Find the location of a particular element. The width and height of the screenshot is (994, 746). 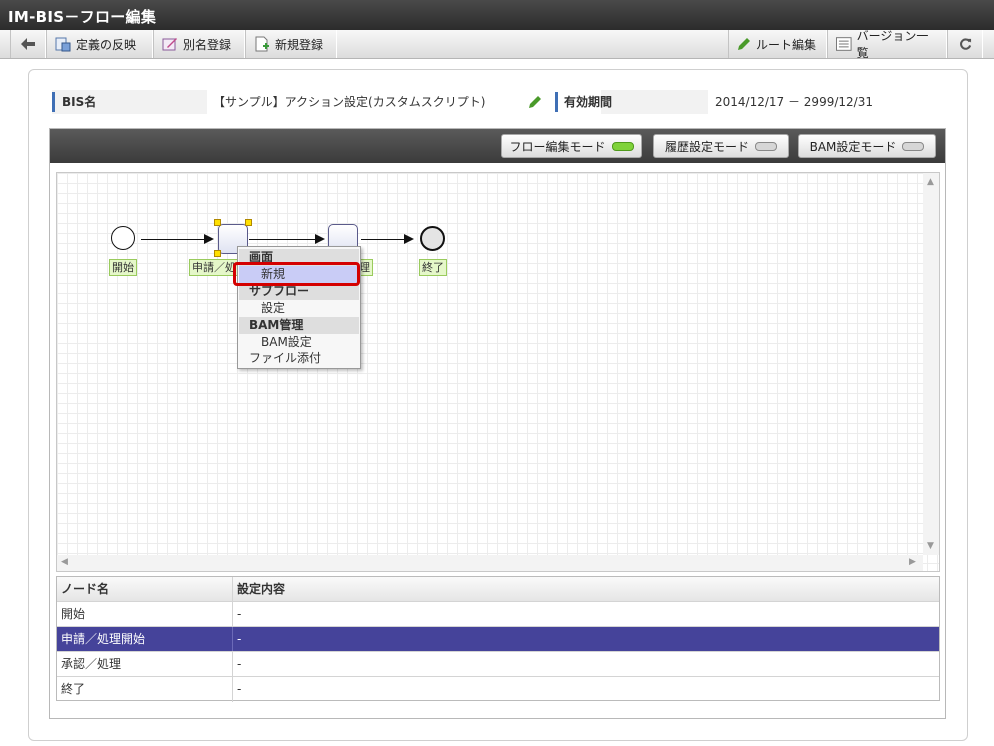

alias-register-label: 別名登録 is located at coordinates (207, 44).